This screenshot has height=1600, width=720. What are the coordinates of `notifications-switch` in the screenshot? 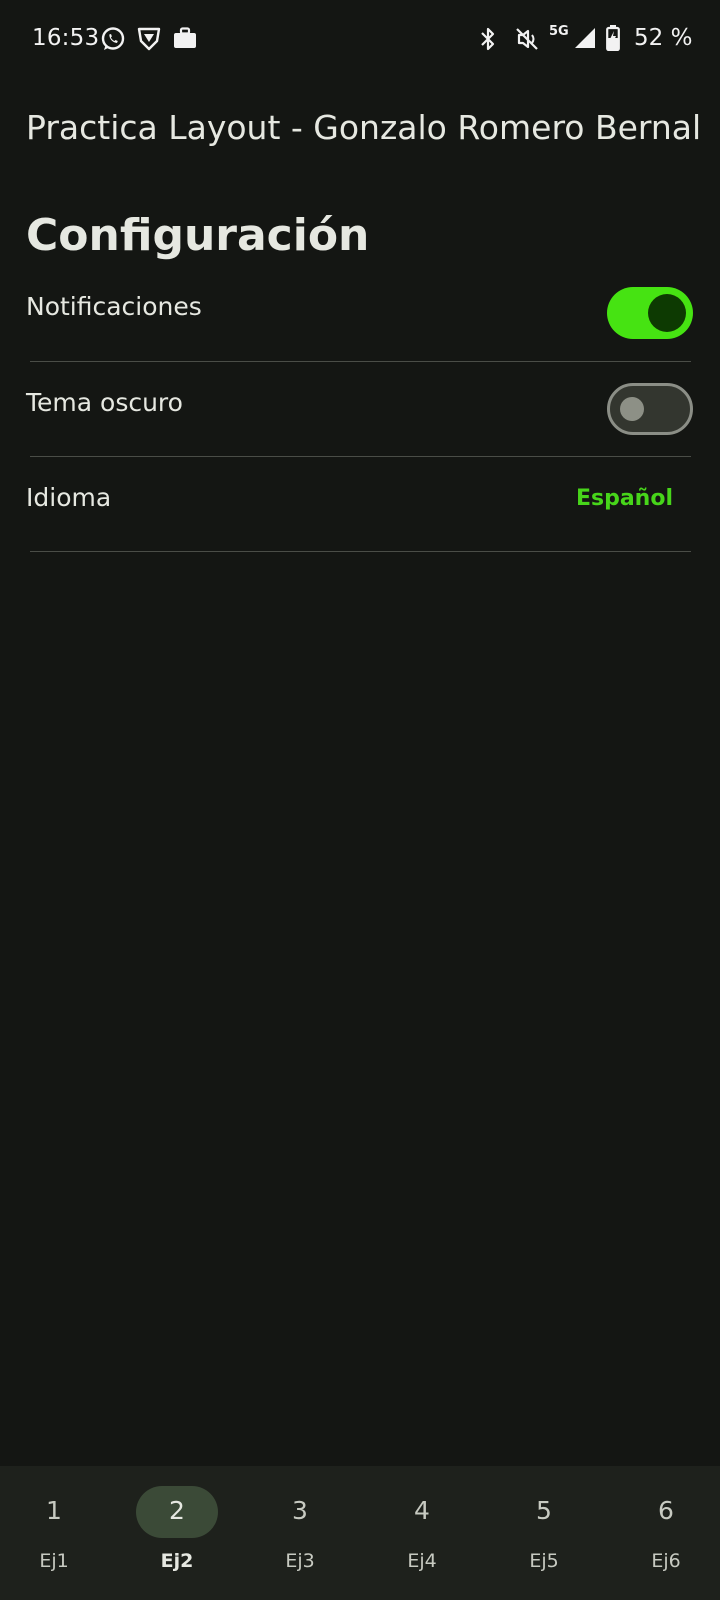 It's located at (650, 313).